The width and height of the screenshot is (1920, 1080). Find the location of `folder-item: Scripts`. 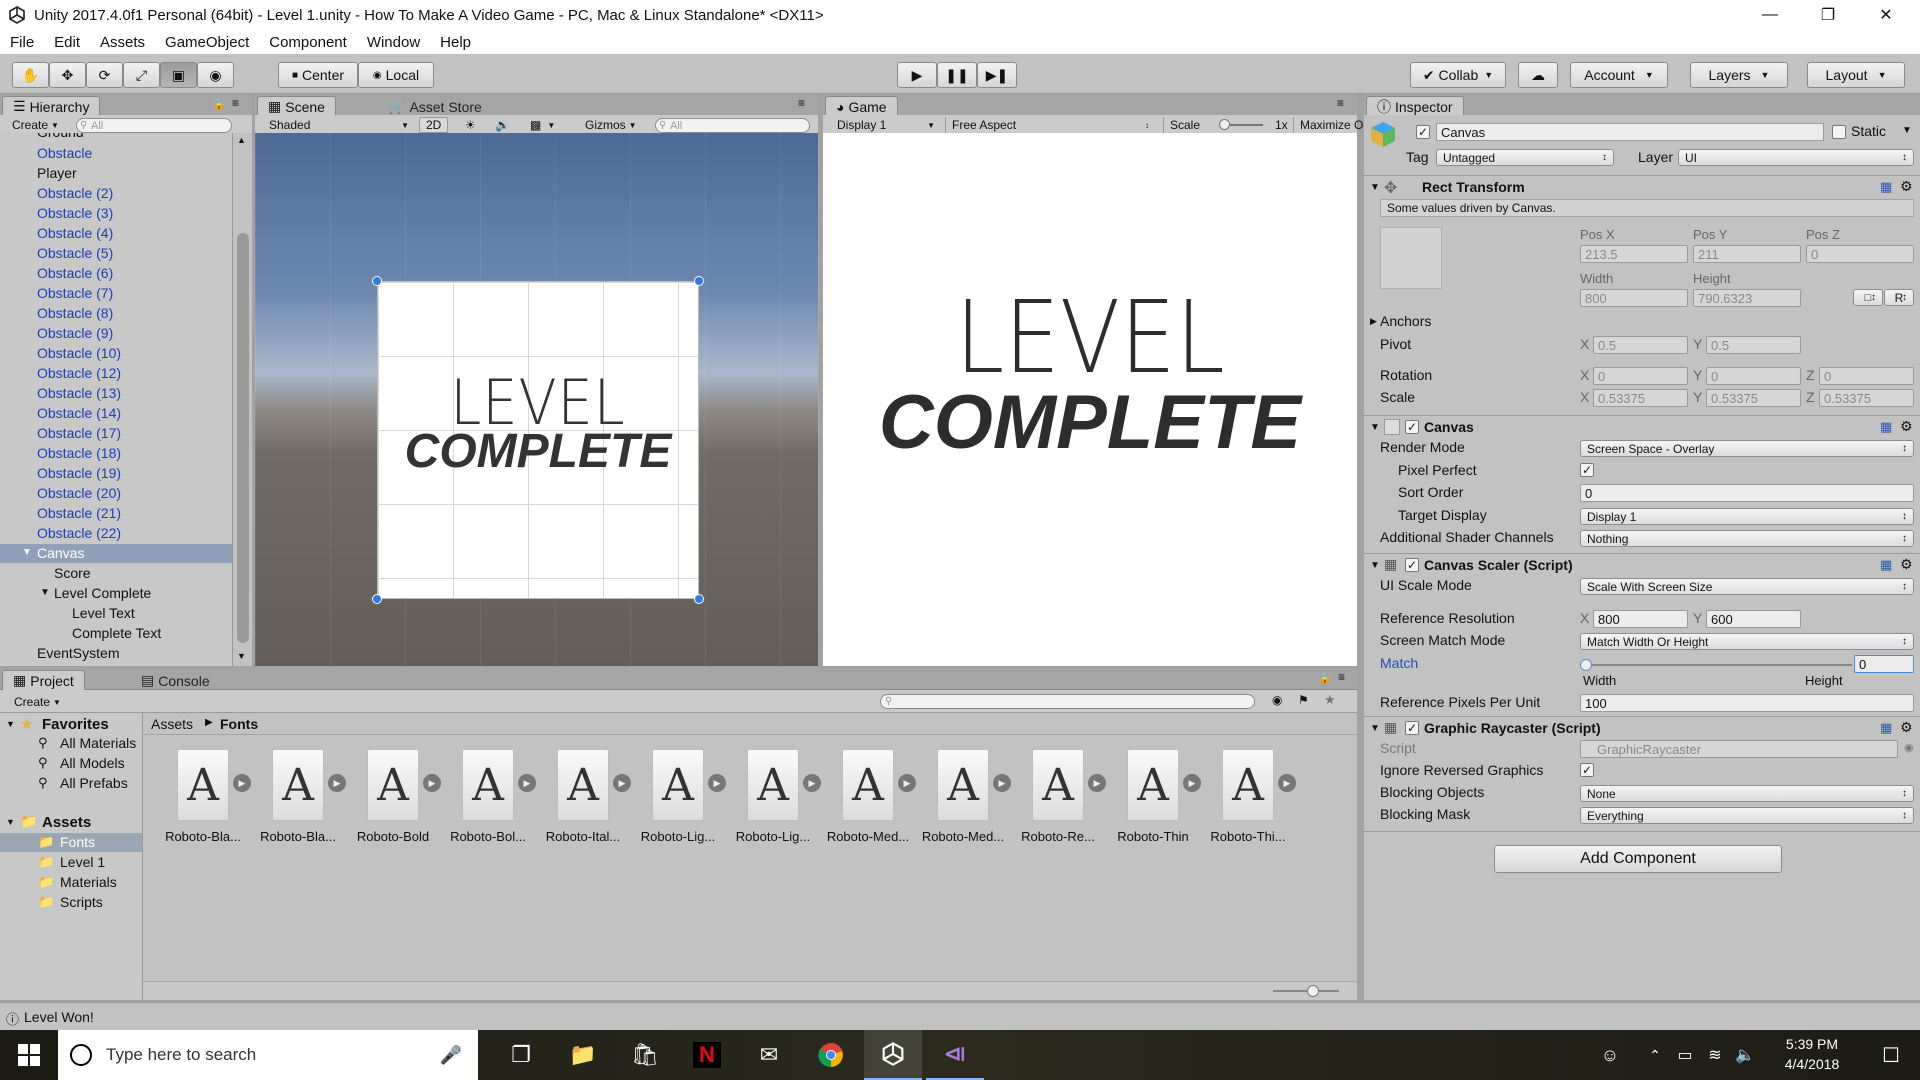

folder-item: Scripts is located at coordinates (81, 902).